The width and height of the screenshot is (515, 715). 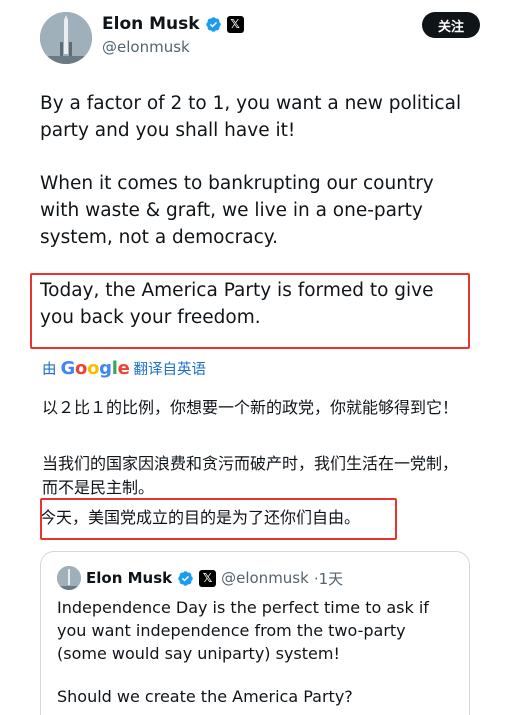 I want to click on translate-action: 翻译自英语, so click(x=170, y=370).